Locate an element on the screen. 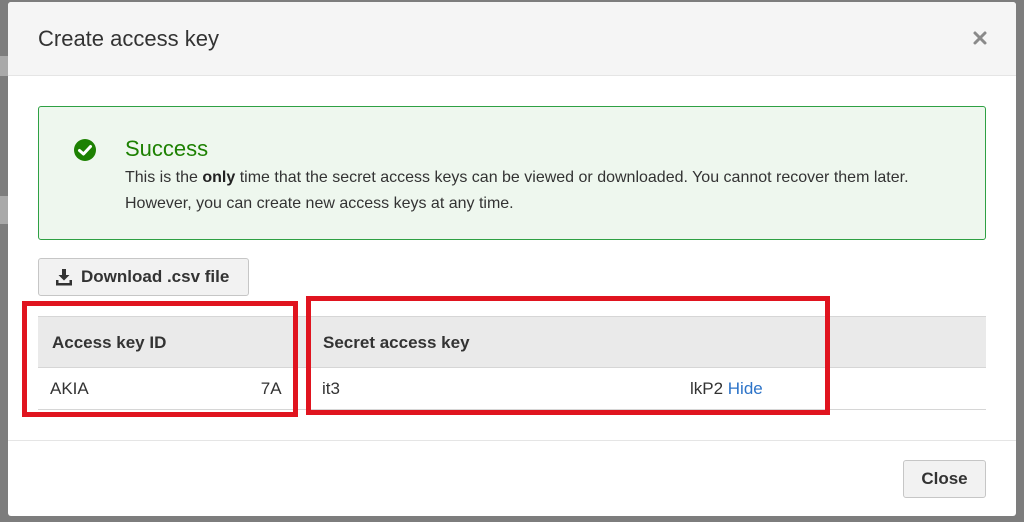  alert-message-part: This is the is located at coordinates (164, 177).